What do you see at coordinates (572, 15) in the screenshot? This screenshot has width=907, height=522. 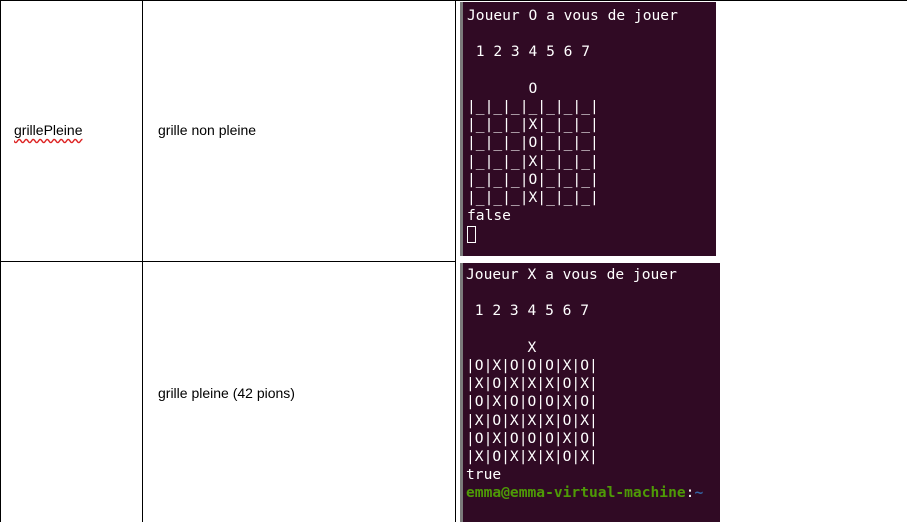 I see `terminal-line: Joueur O a vous de jouer` at bounding box center [572, 15].